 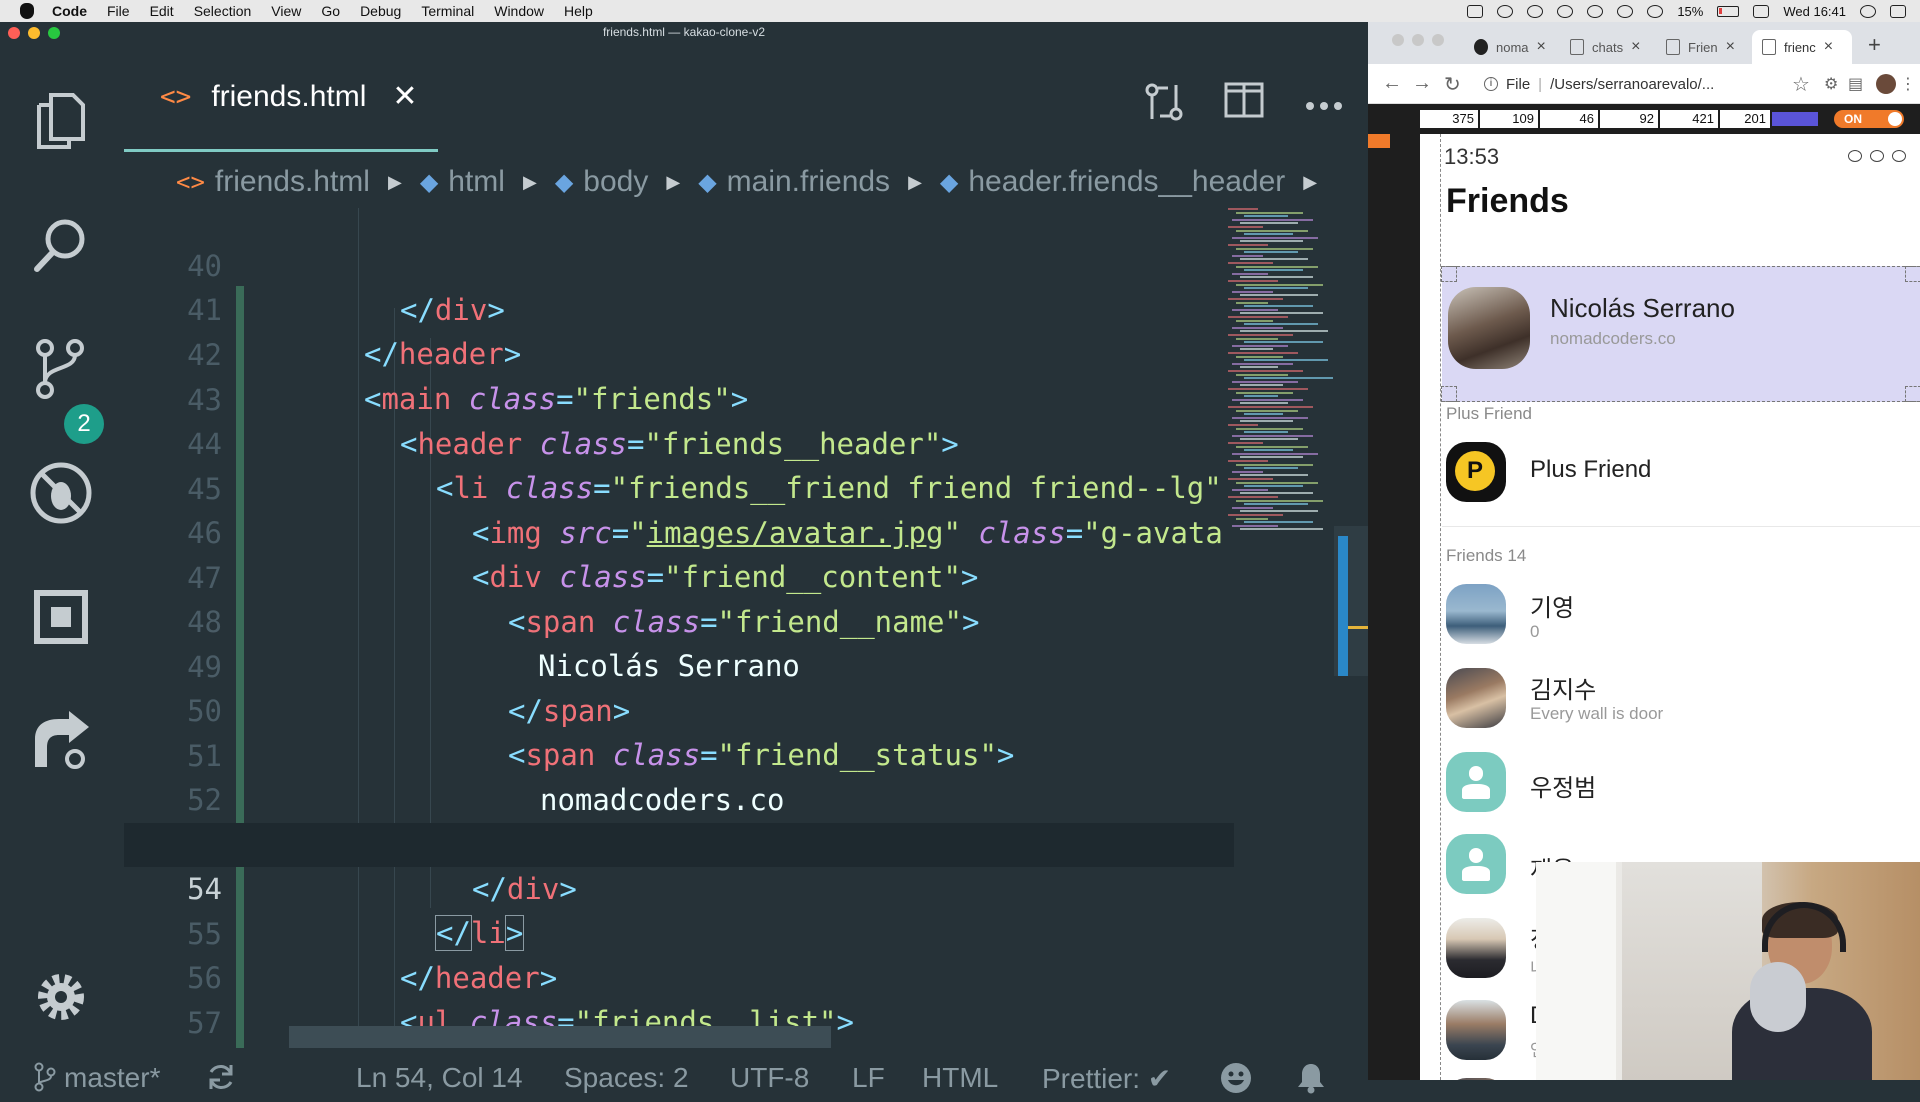 I want to click on menu-file: File, so click(x=118, y=11).